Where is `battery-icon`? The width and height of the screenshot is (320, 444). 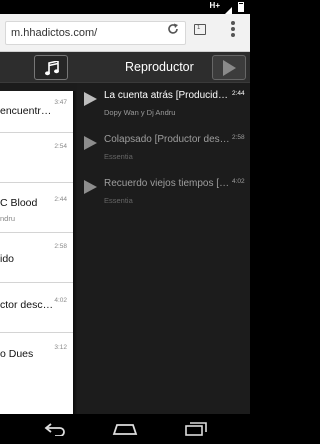
battery-icon is located at coordinates (241, 7).